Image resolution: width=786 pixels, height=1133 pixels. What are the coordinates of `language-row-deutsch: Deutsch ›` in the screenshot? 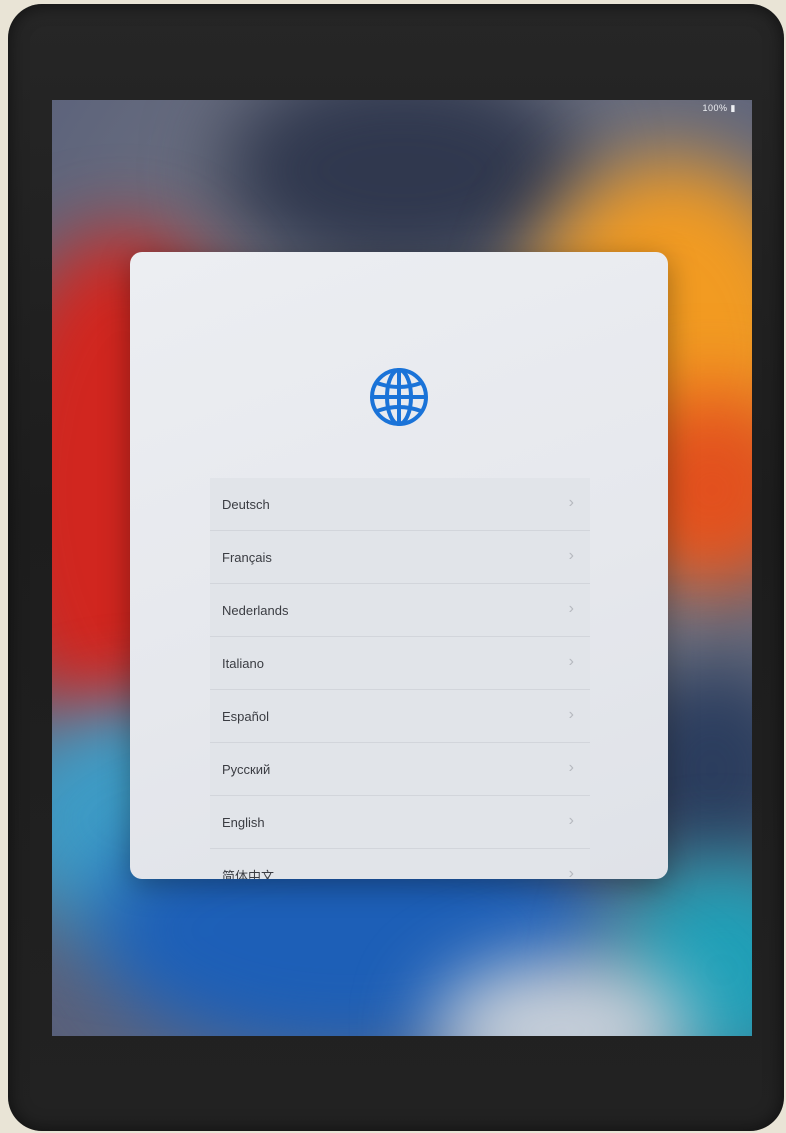 It's located at (400, 504).